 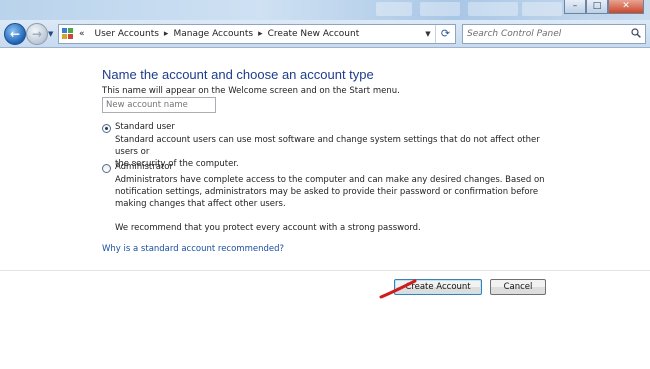 What do you see at coordinates (398, 289) in the screenshot?
I see `red-pointer-annotation` at bounding box center [398, 289].